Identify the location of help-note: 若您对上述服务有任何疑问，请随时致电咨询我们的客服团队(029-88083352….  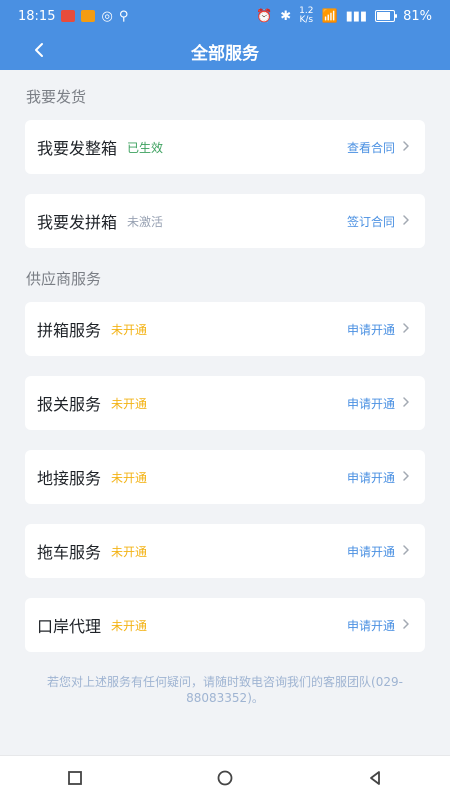
(225, 690).